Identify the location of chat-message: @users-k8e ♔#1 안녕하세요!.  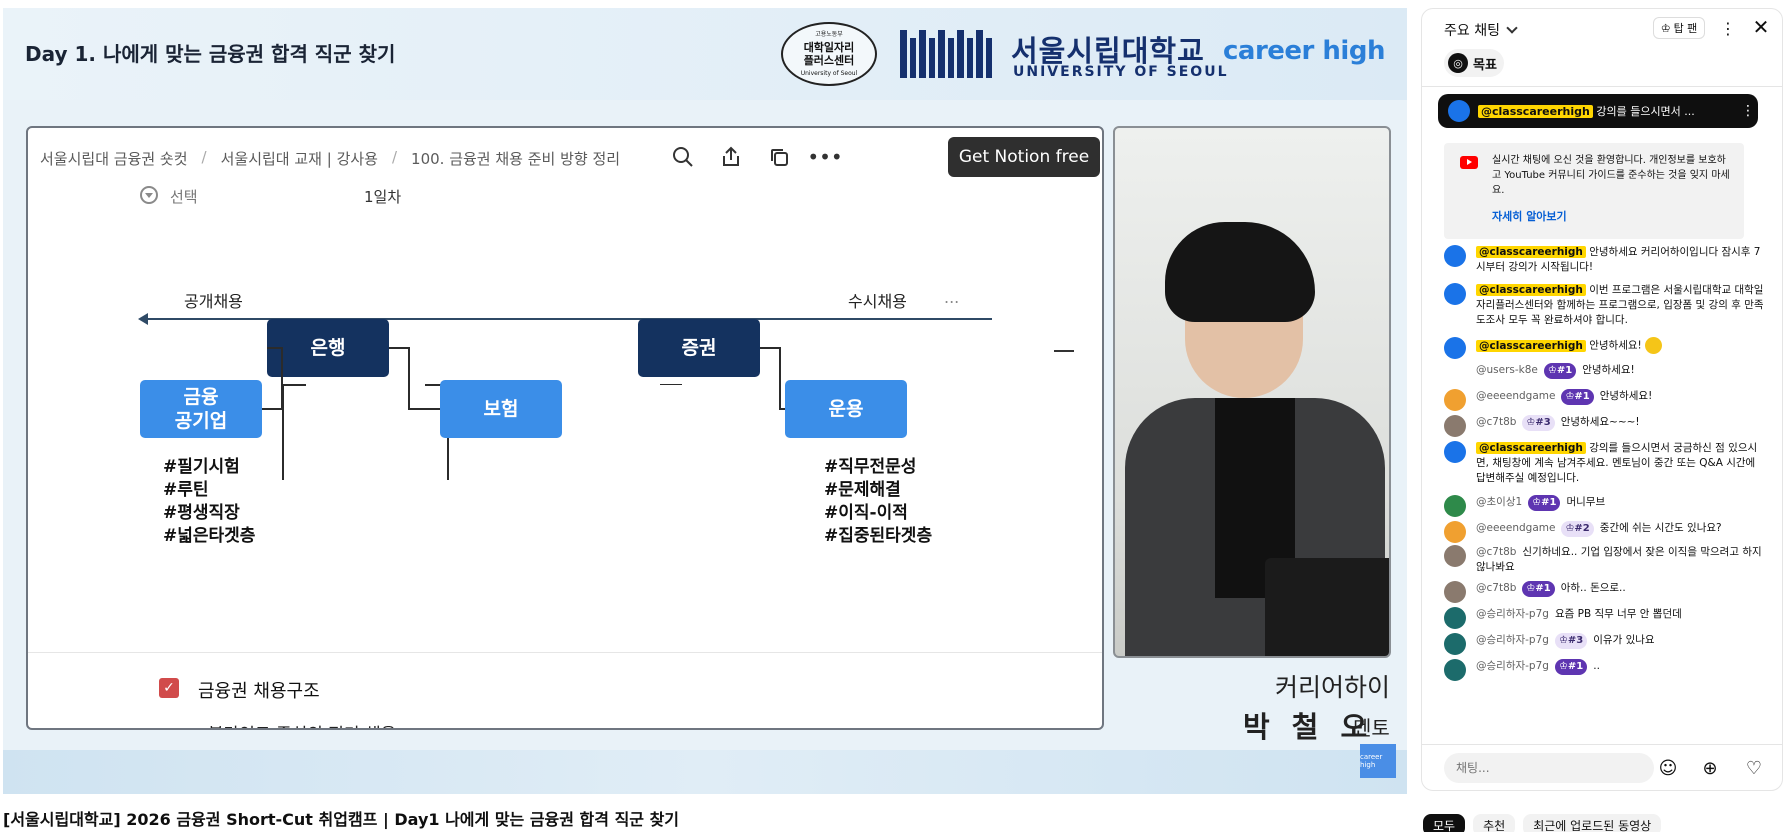
(1605, 374).